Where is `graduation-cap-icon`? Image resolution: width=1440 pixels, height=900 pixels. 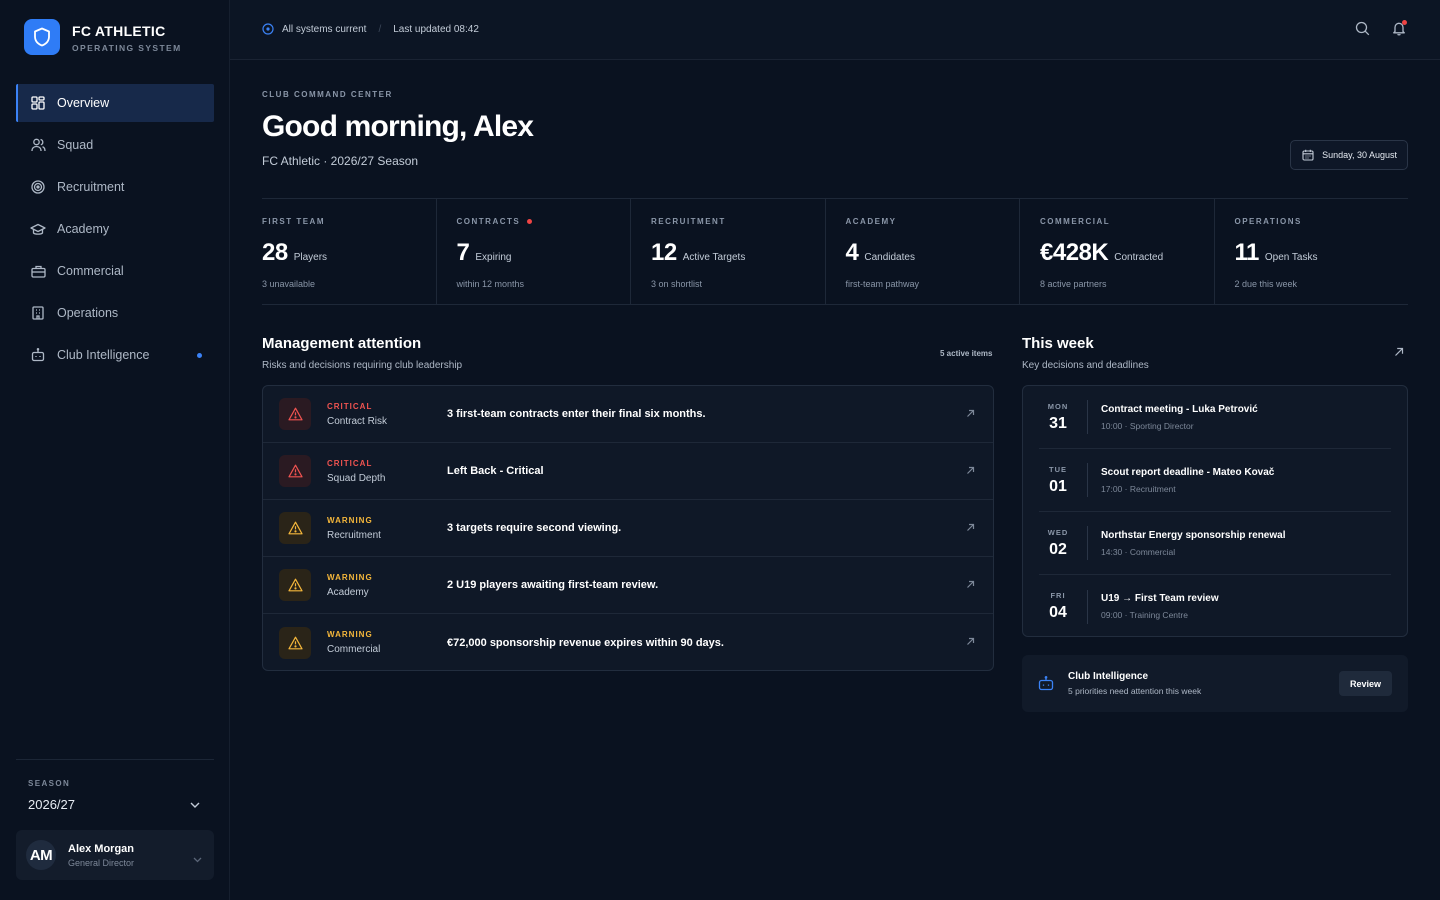
graduation-cap-icon is located at coordinates (38, 229).